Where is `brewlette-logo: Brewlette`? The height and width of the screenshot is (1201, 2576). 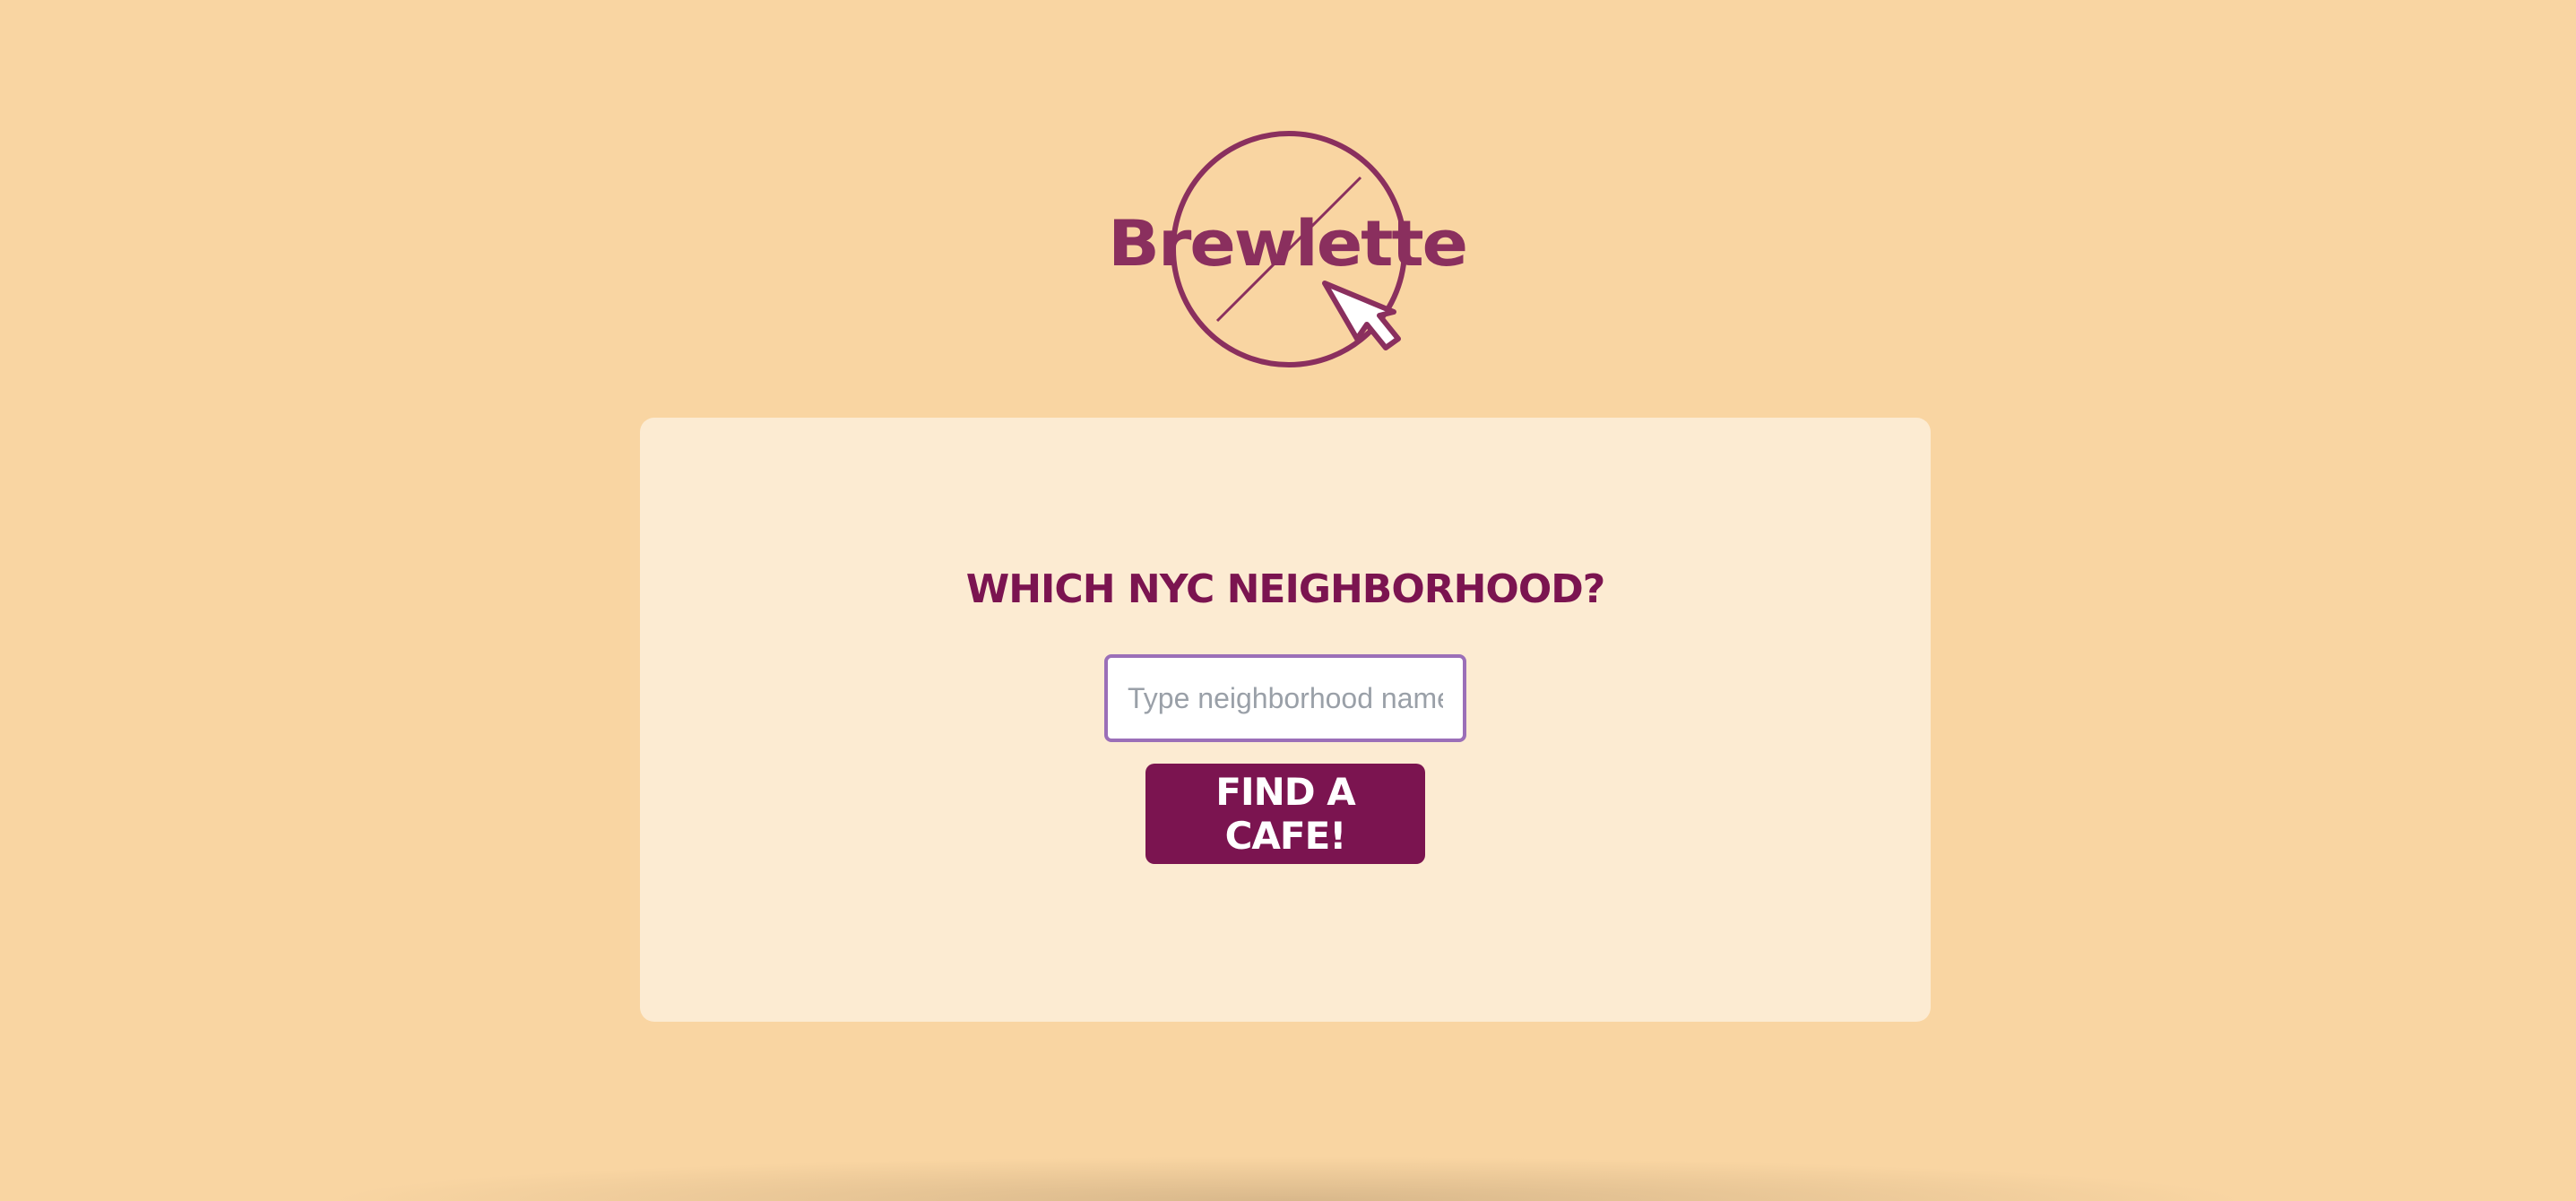 brewlette-logo: Brewlette is located at coordinates (1287, 250).